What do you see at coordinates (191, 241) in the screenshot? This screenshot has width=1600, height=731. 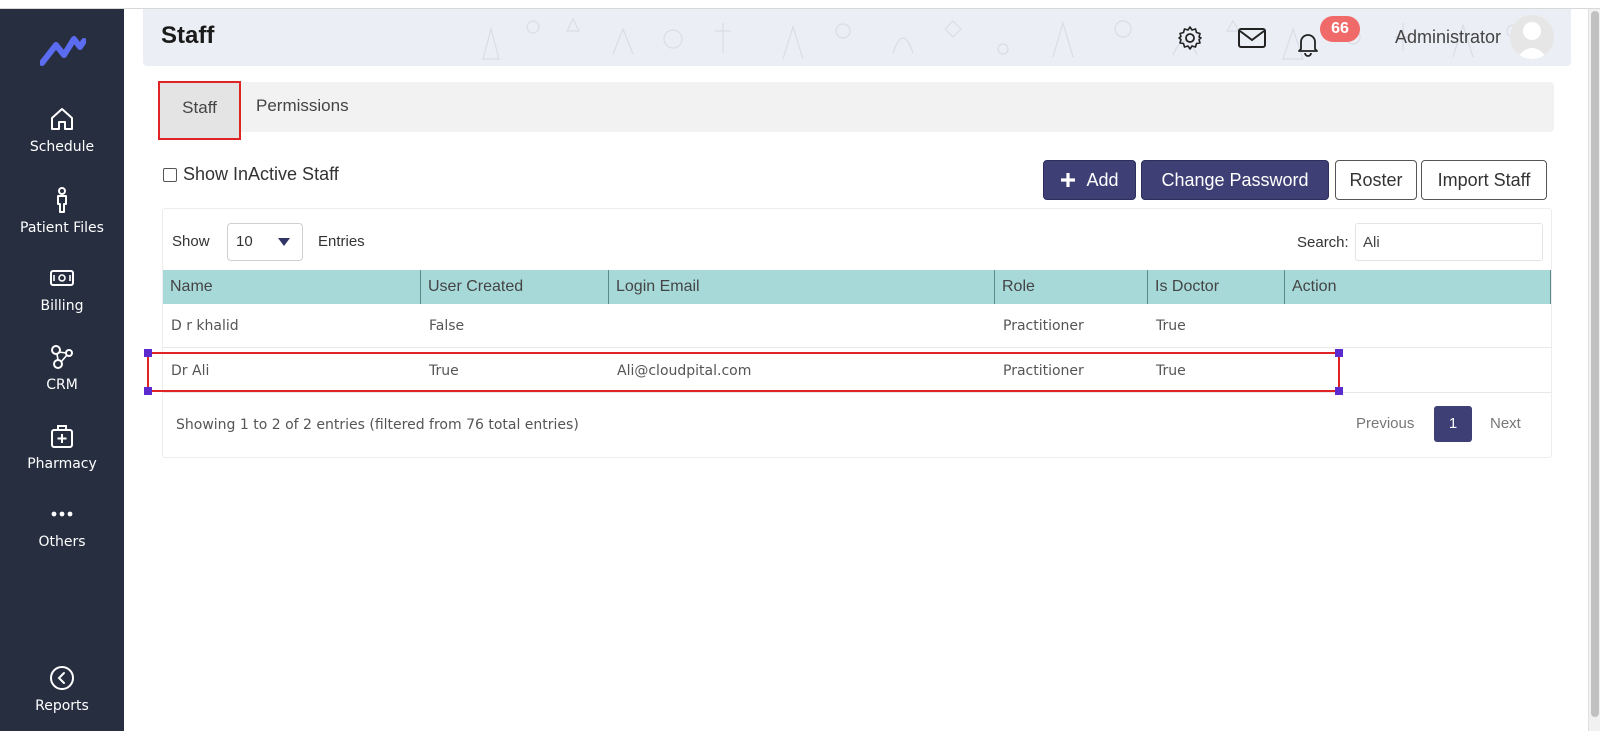 I see `show-label: Show` at bounding box center [191, 241].